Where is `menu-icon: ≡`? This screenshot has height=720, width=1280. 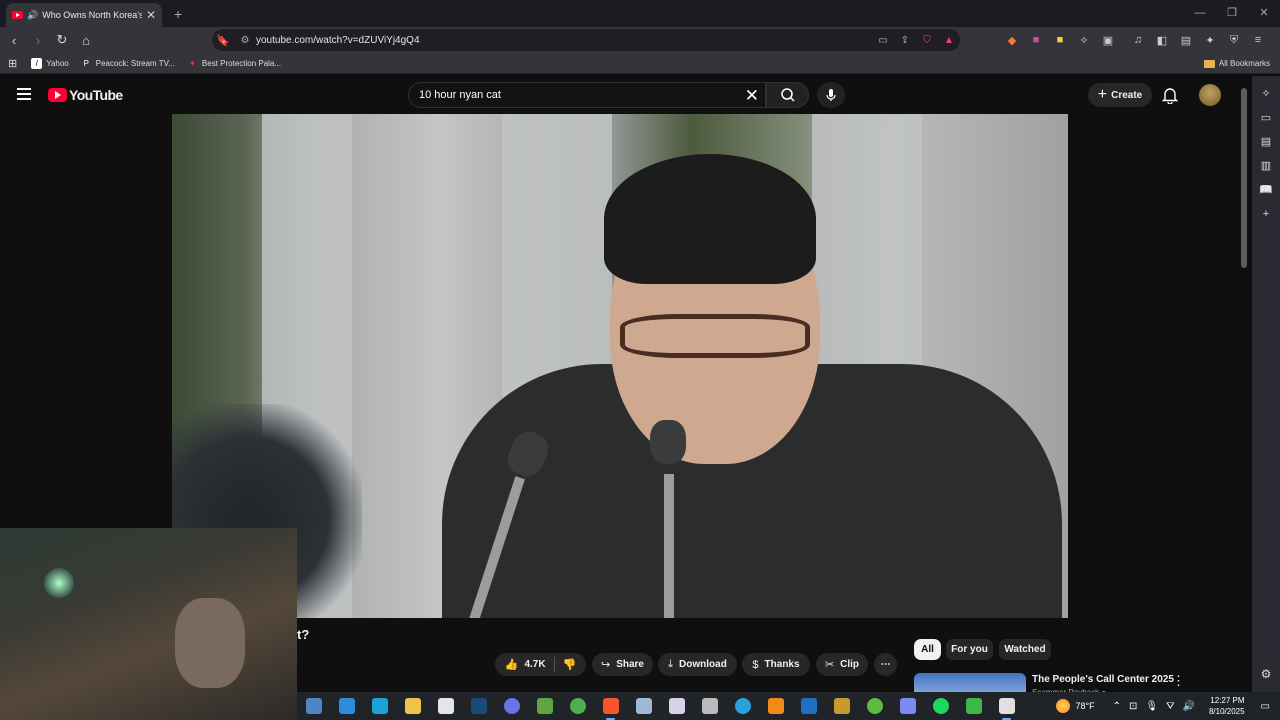 menu-icon: ≡ is located at coordinates (1258, 40).